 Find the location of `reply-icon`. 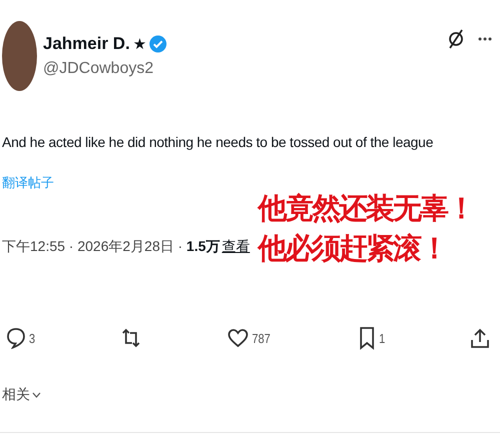

reply-icon is located at coordinates (16, 338).